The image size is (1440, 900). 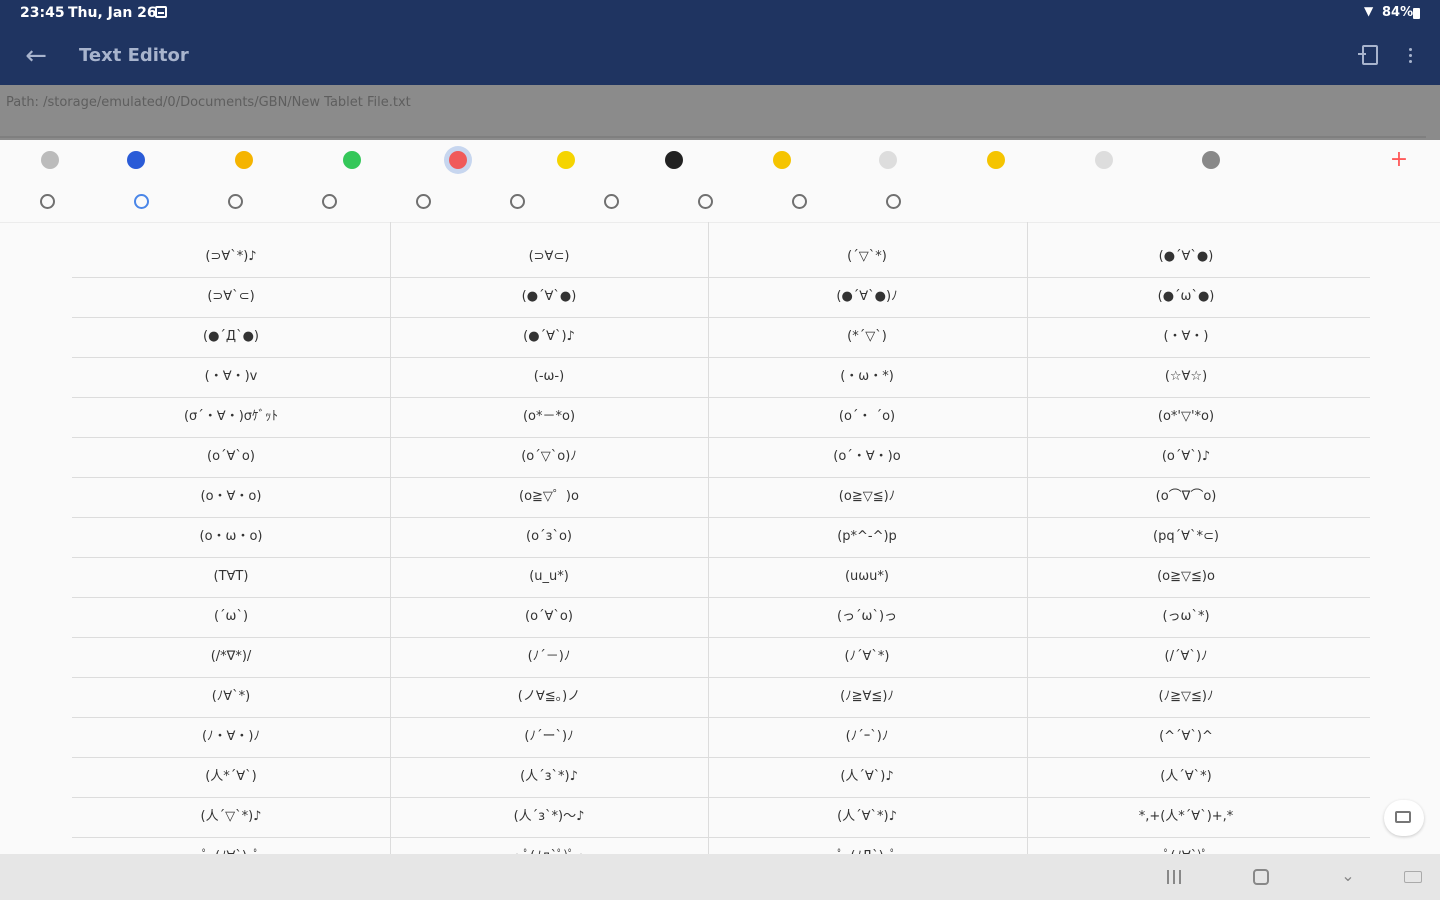 What do you see at coordinates (549, 577) in the screenshot?
I see `kaomoji-cell: (u_u*)` at bounding box center [549, 577].